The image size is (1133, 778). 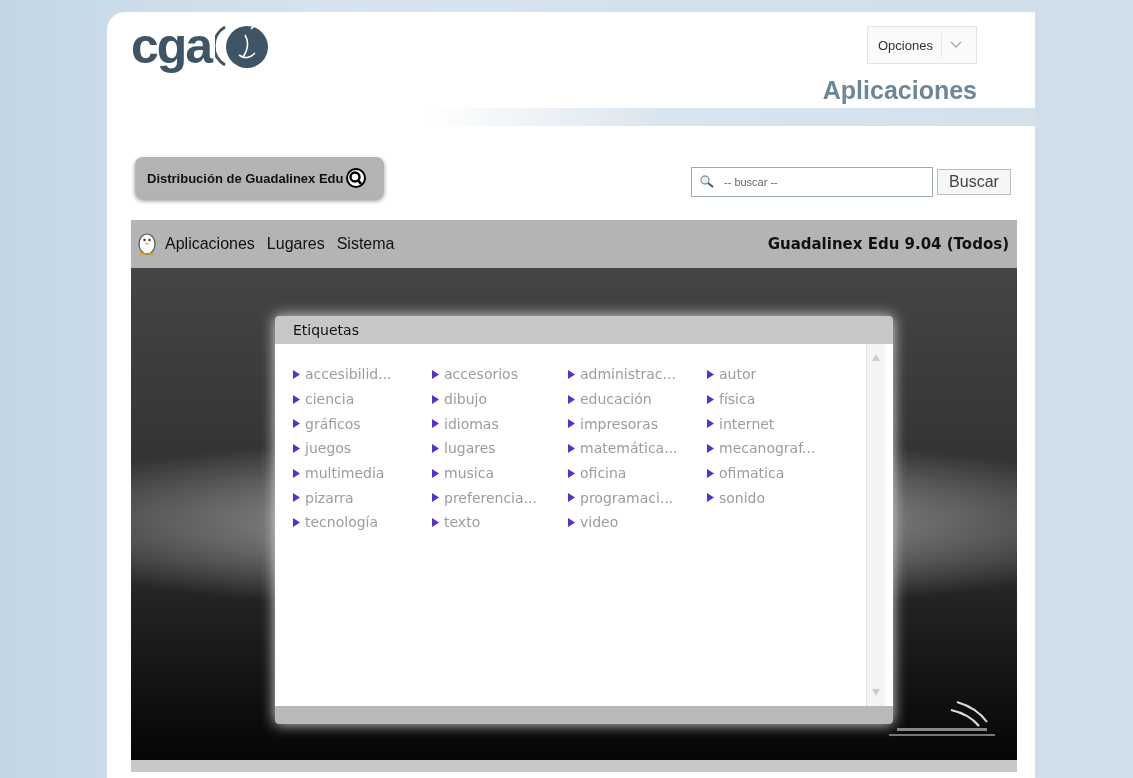 I want to click on scroll-down-icon, so click(x=876, y=692).